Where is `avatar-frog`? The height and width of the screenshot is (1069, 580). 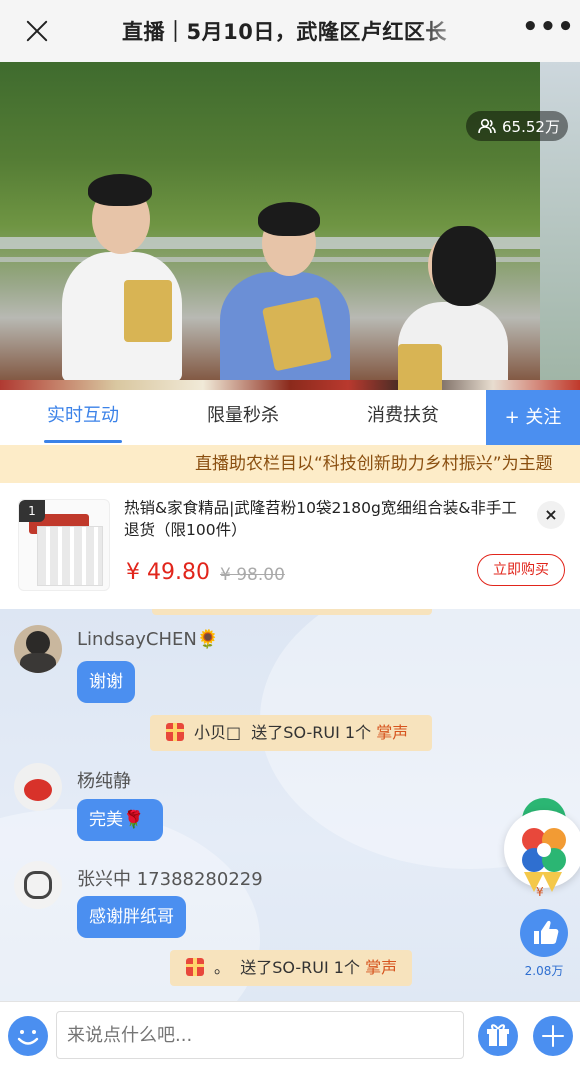 avatar-frog is located at coordinates (38, 790).